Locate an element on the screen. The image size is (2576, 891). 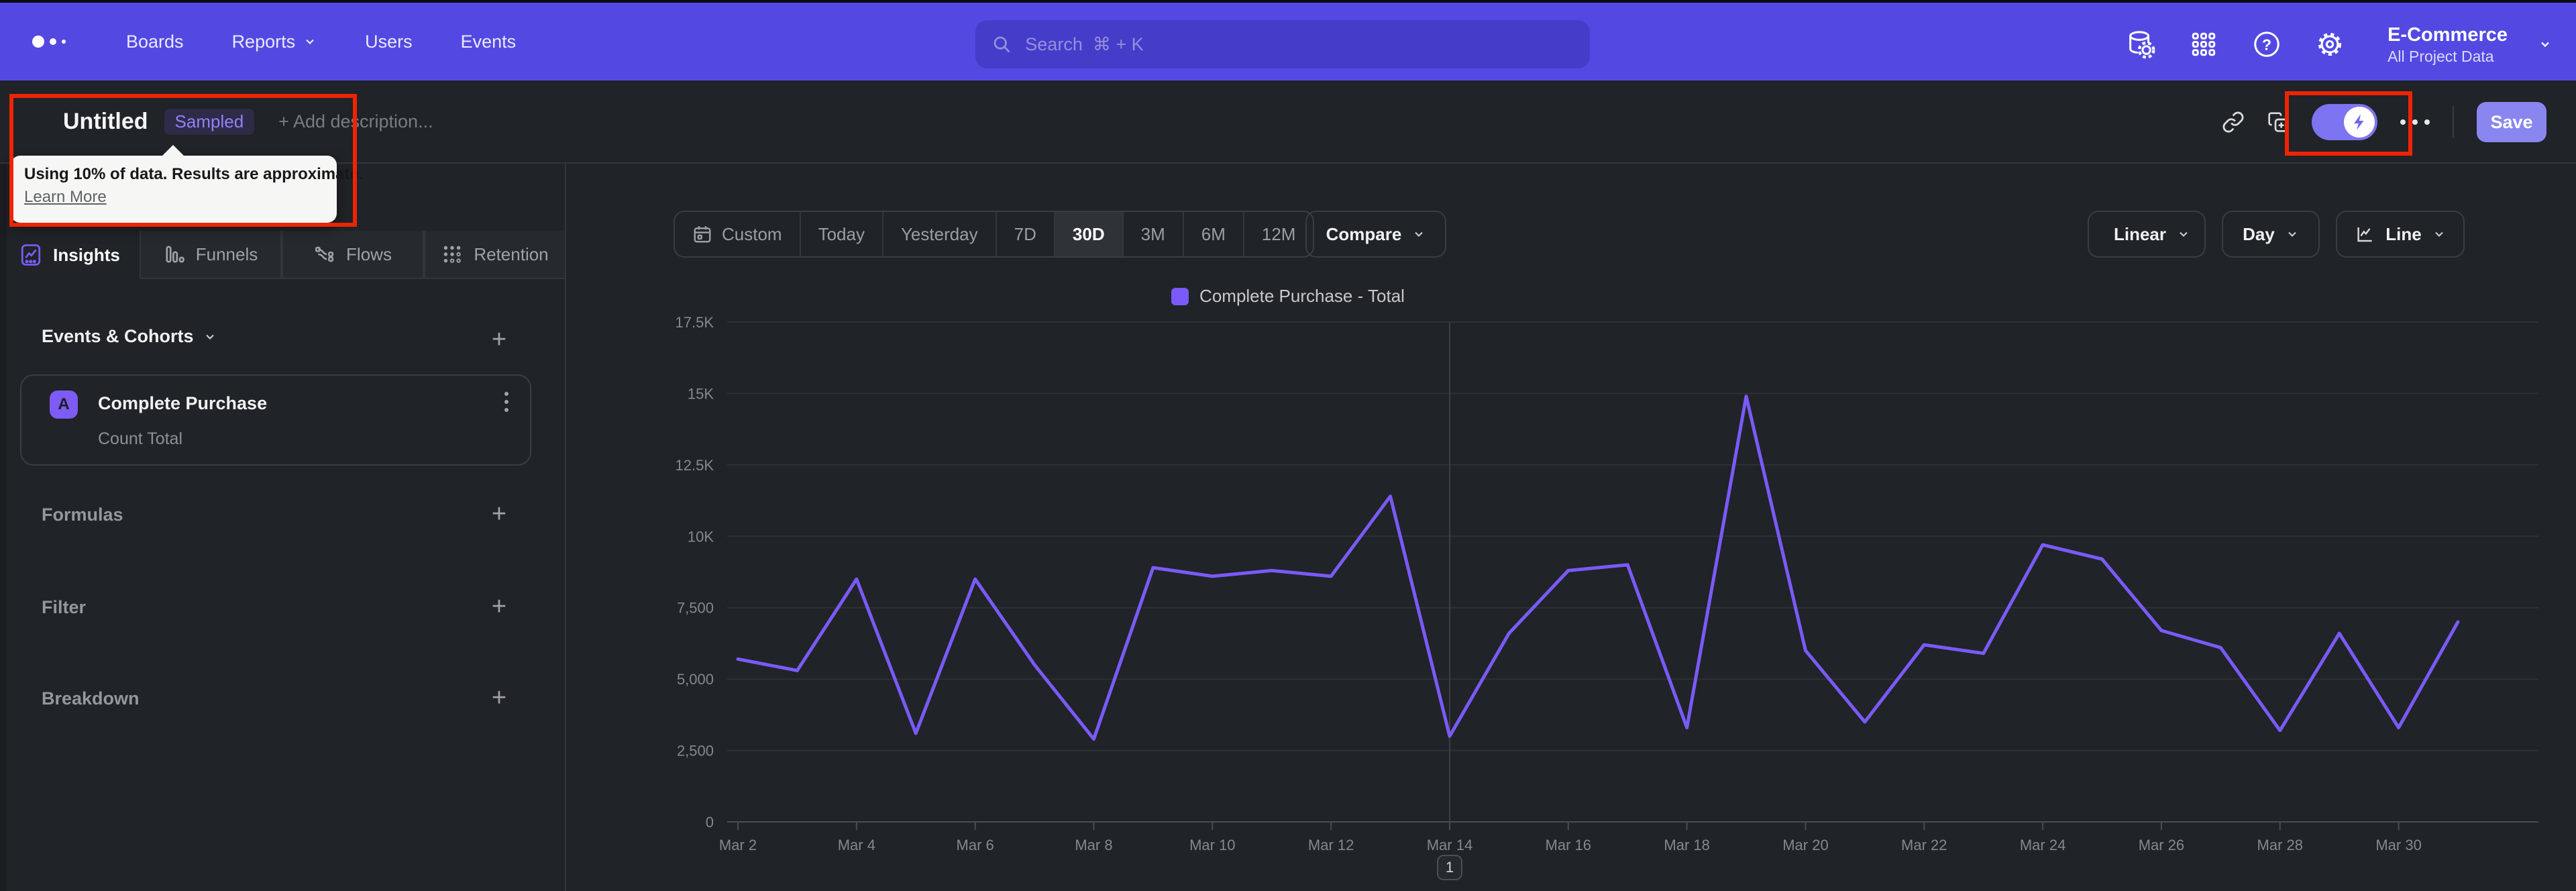
y-axis-tick-label: 17.5K is located at coordinates (695, 322).